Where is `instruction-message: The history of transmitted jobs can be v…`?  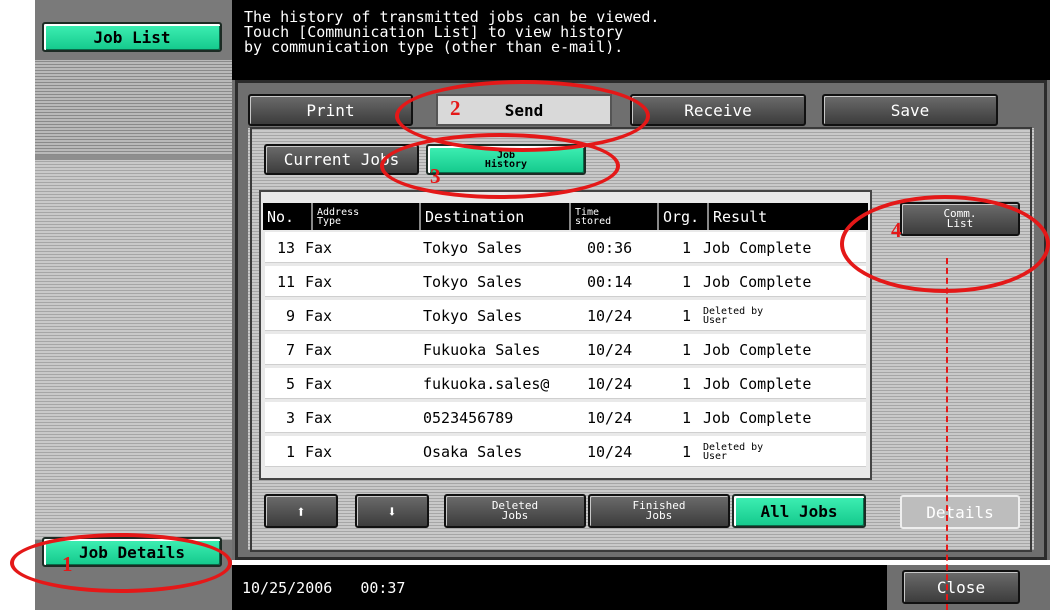 instruction-message: The history of transmitted jobs can be v… is located at coordinates (641, 45).